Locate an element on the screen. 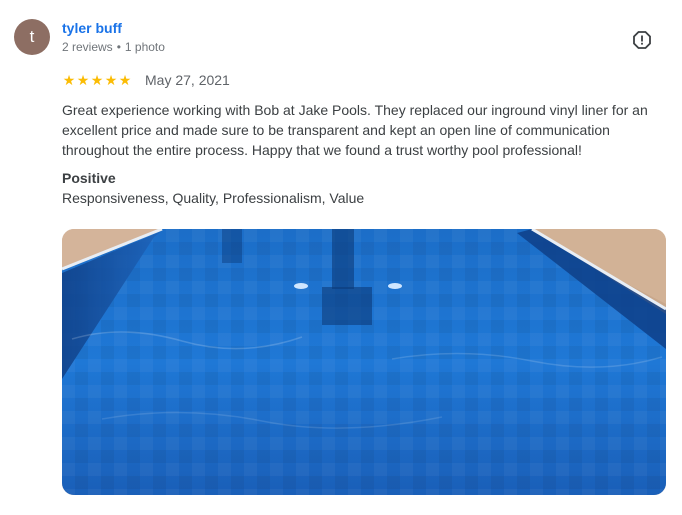 The width and height of the screenshot is (682, 515). star-rating: ★ ★ ★ ★ ★ is located at coordinates (97, 80).